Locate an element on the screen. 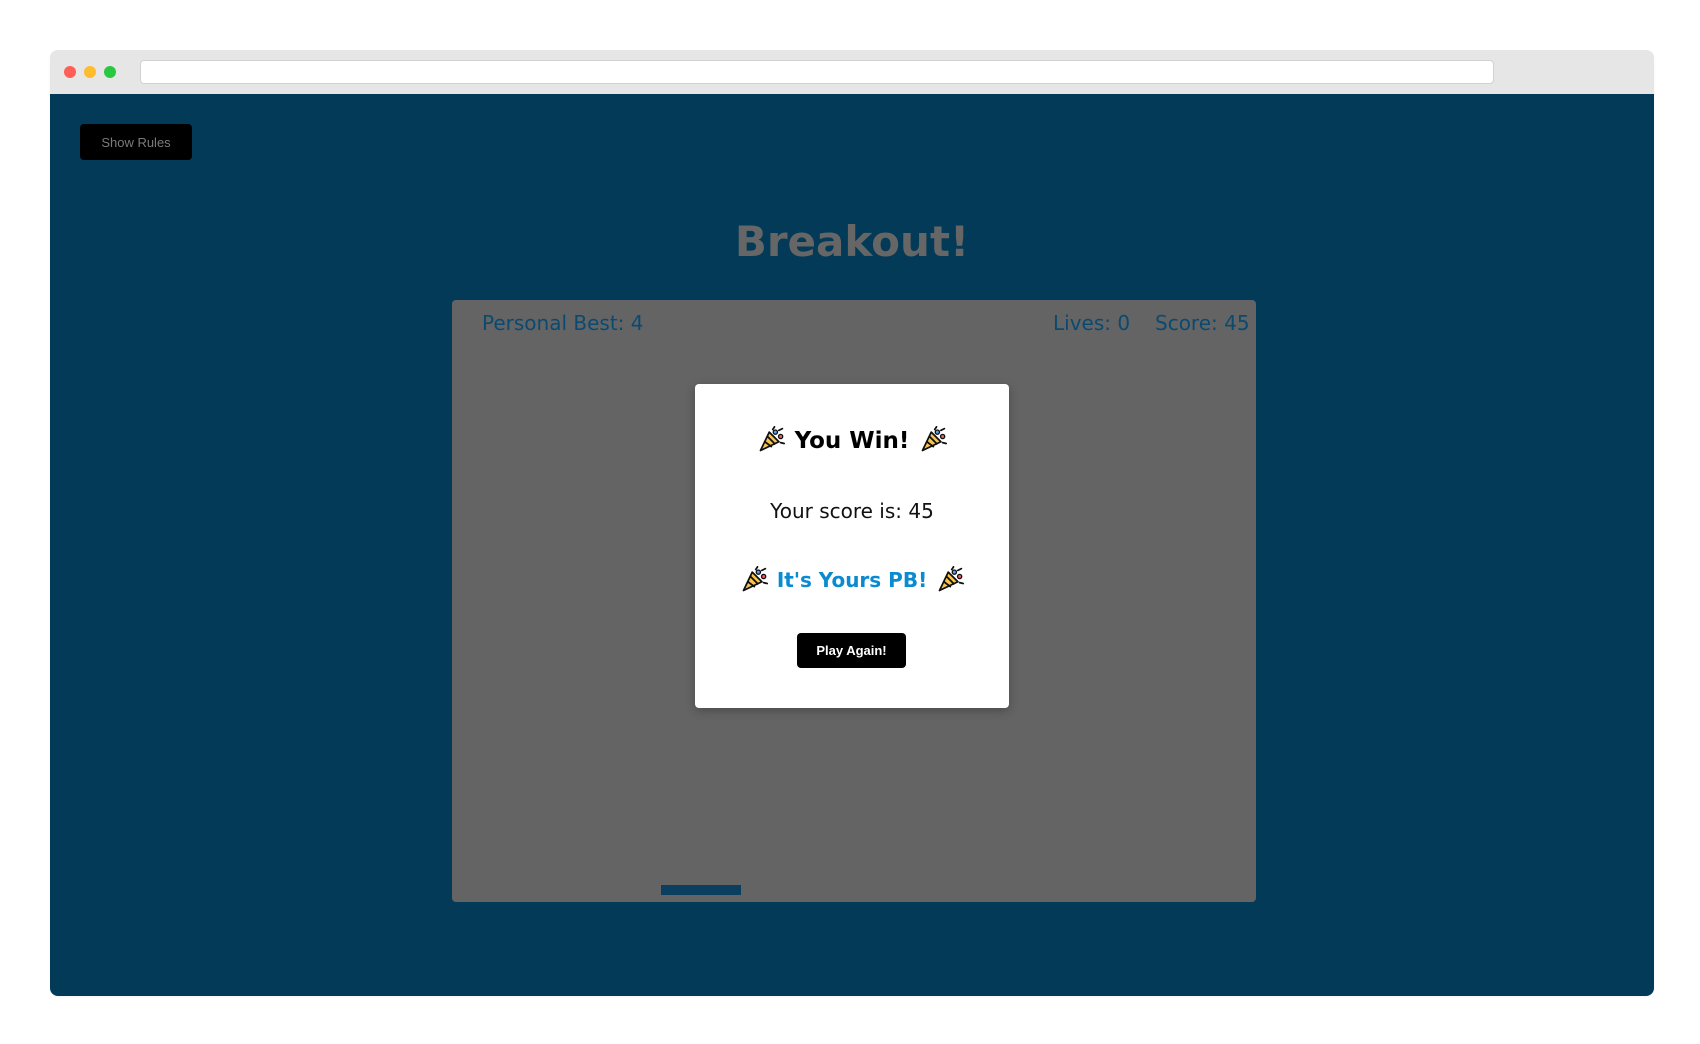  paddle is located at coordinates (701, 890).